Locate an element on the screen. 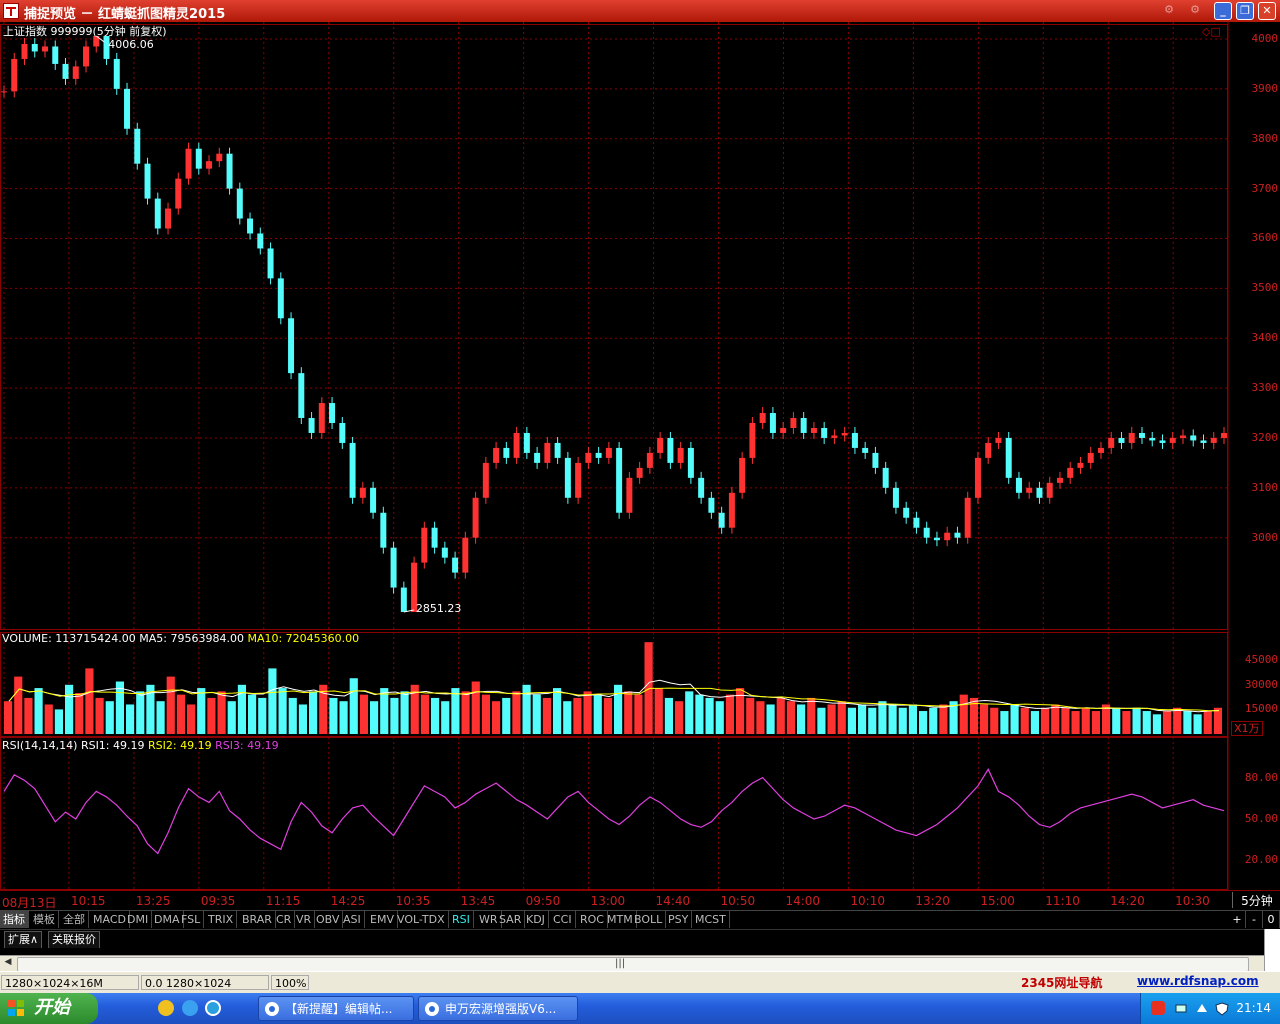 This screenshot has height=1024, width=1280. connection-icon is located at coordinates (1202, 1008).